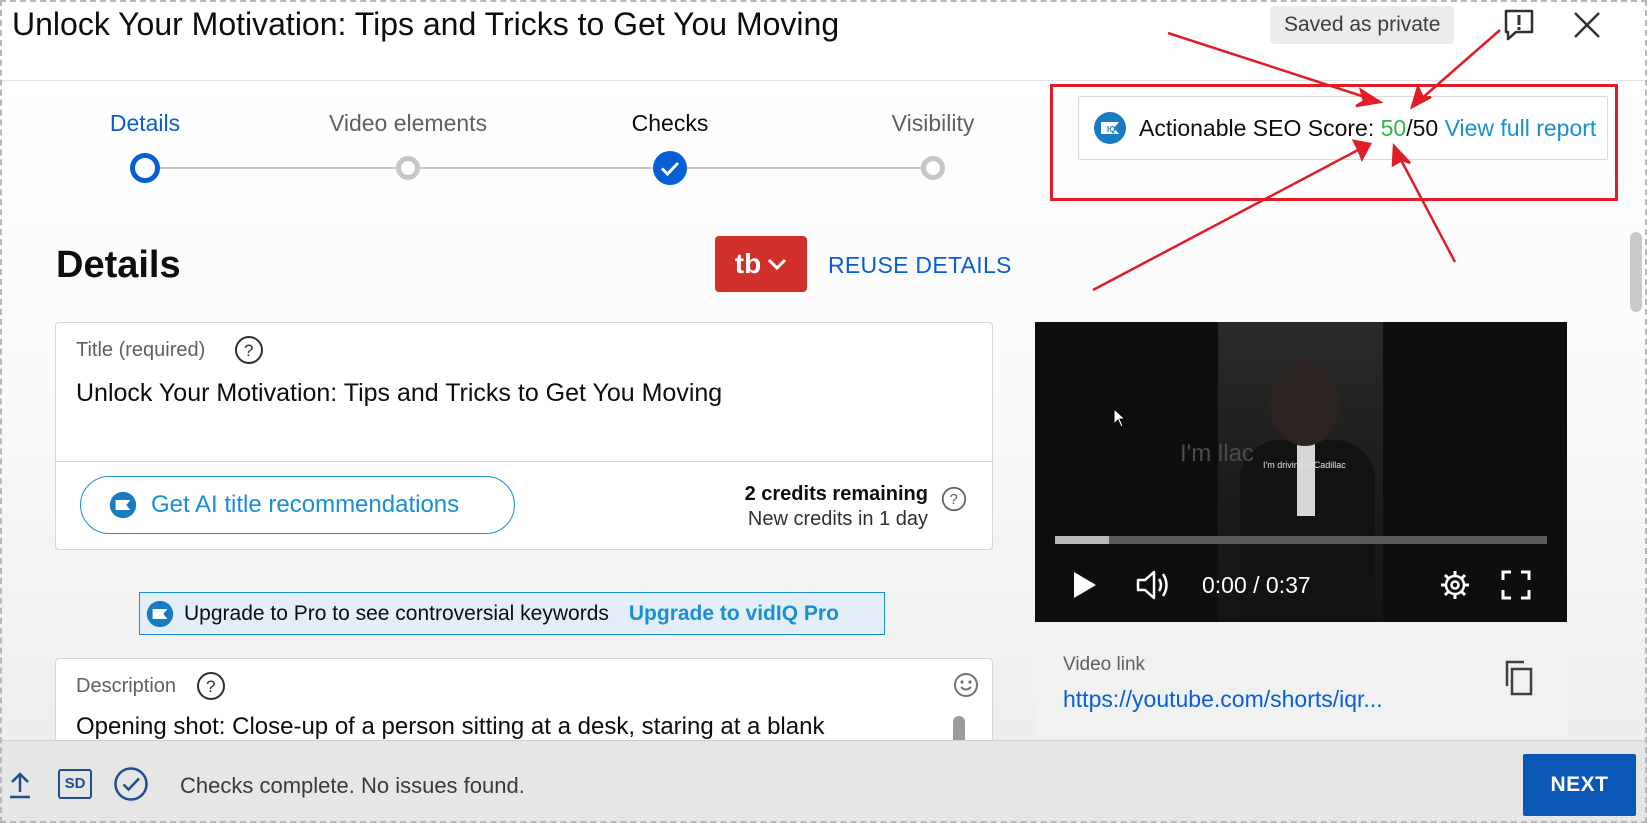  What do you see at coordinates (836, 507) in the screenshot?
I see `credits-info: 2 credits remaining New credits in 1 day` at bounding box center [836, 507].